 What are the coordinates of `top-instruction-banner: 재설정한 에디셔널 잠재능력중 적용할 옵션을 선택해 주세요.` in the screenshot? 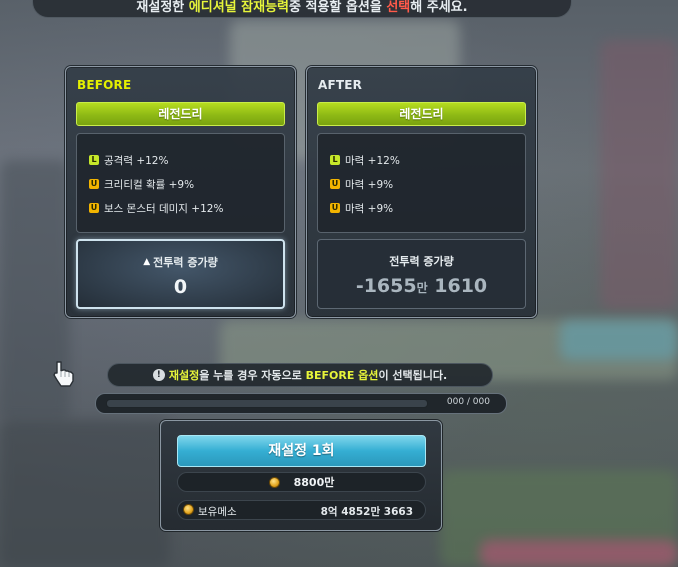 It's located at (302, 9).